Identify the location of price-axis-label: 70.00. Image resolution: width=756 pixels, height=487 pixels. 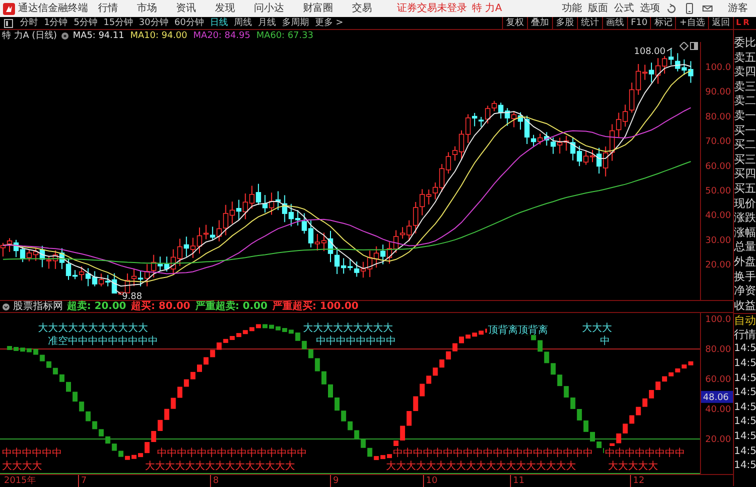
(718, 142).